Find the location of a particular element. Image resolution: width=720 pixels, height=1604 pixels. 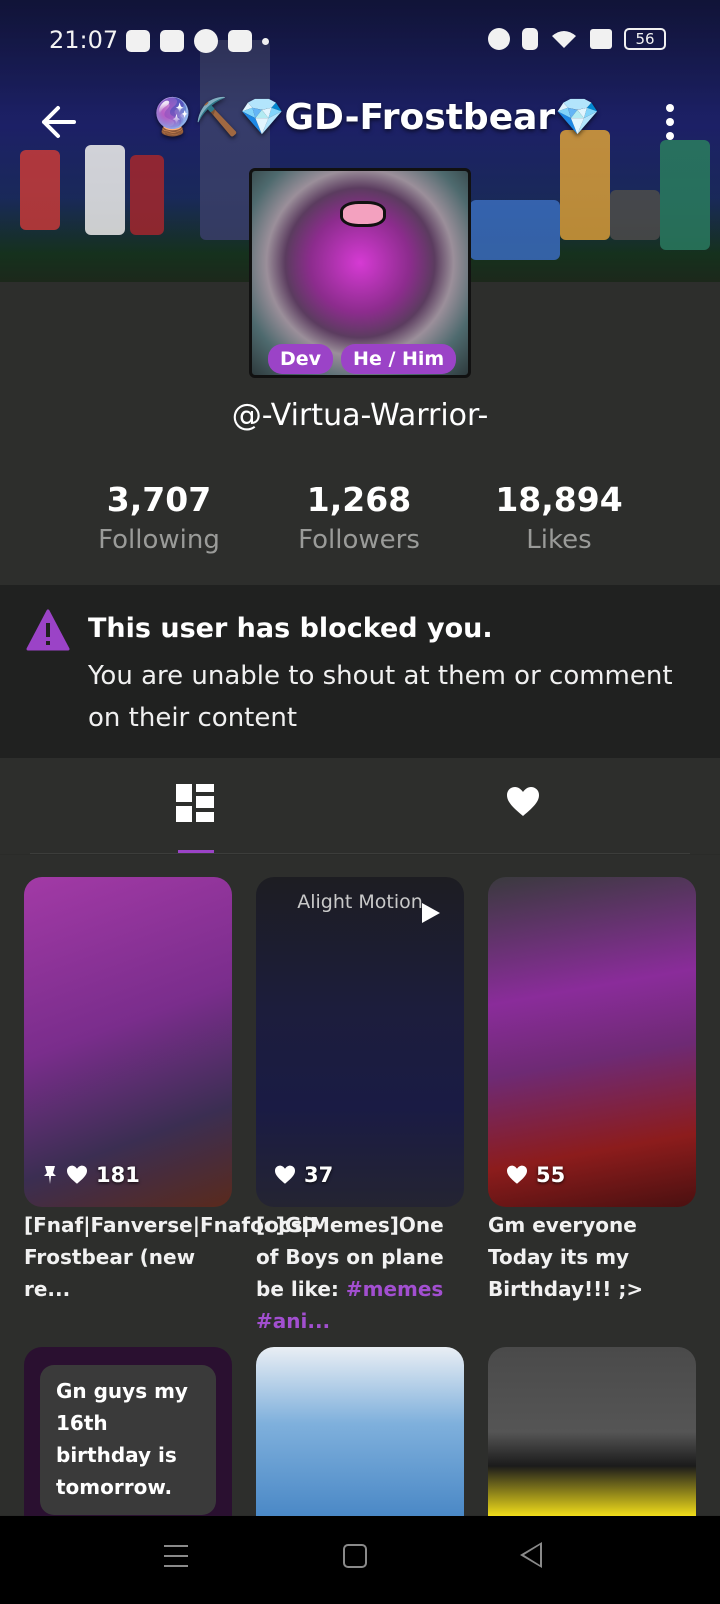

stat-followers: 1,268 Followers is located at coordinates (359, 517).